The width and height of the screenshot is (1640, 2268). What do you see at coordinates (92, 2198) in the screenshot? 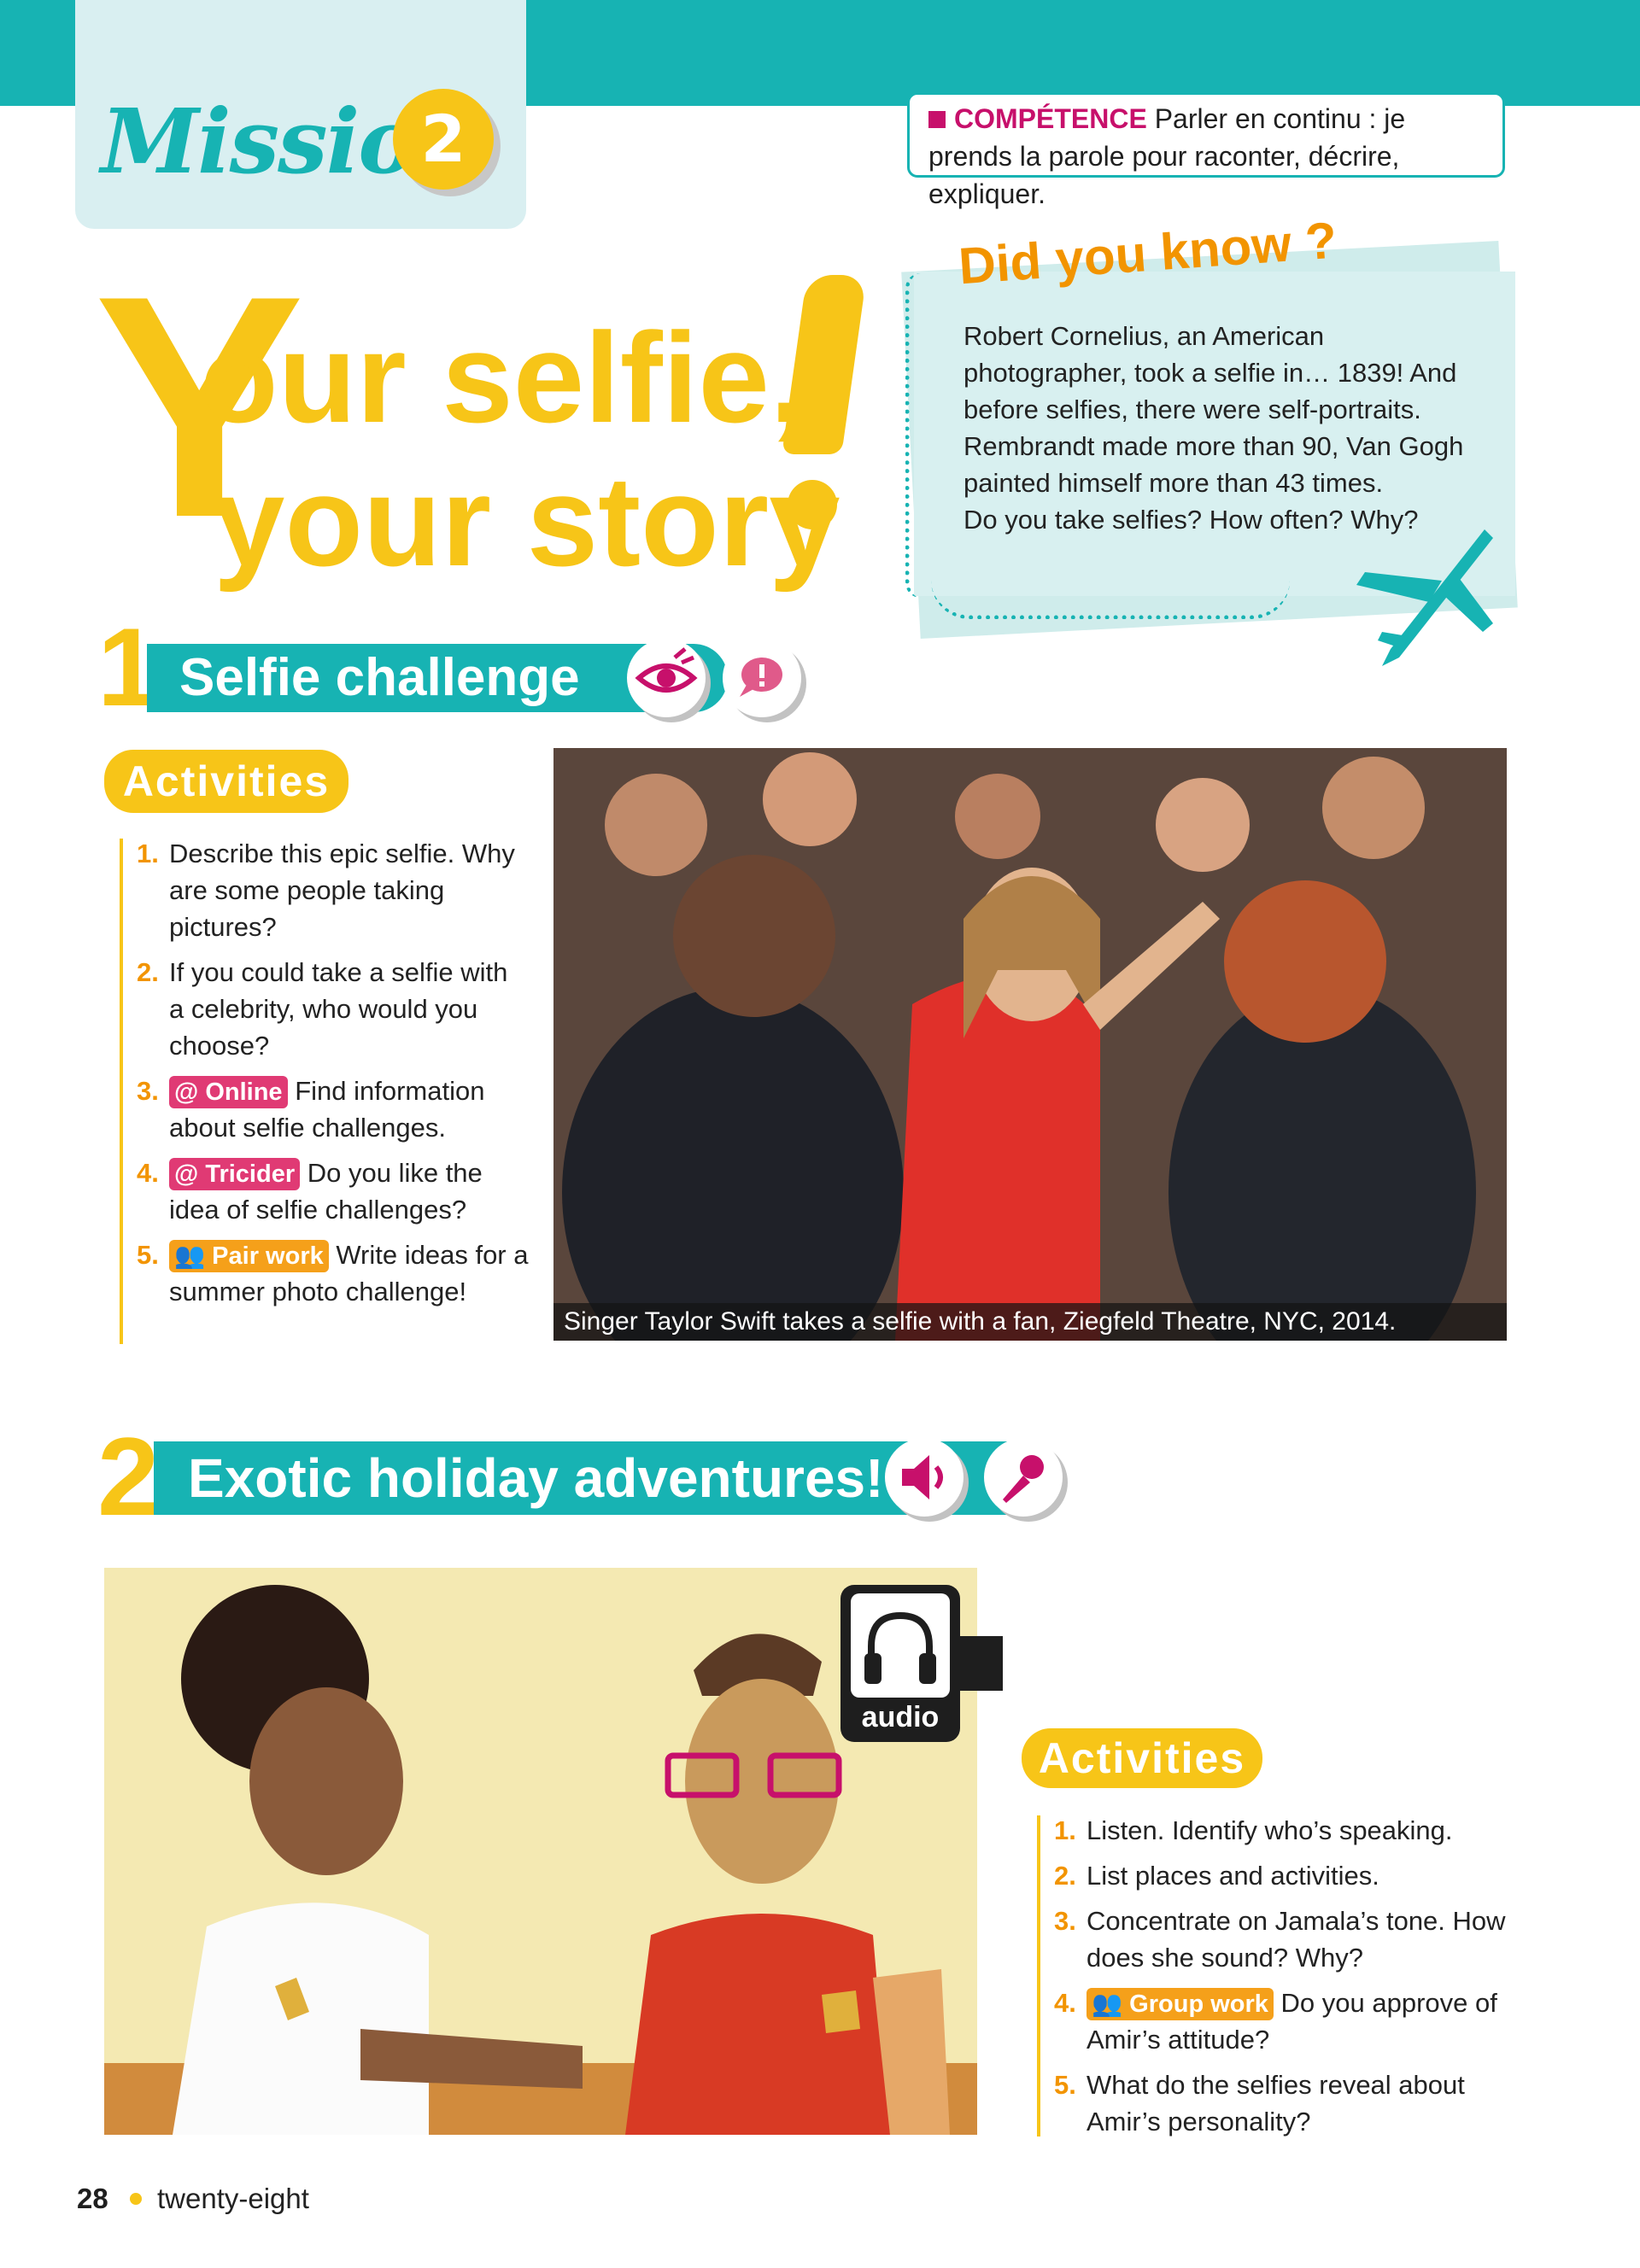
I see `page-number: 28` at bounding box center [92, 2198].